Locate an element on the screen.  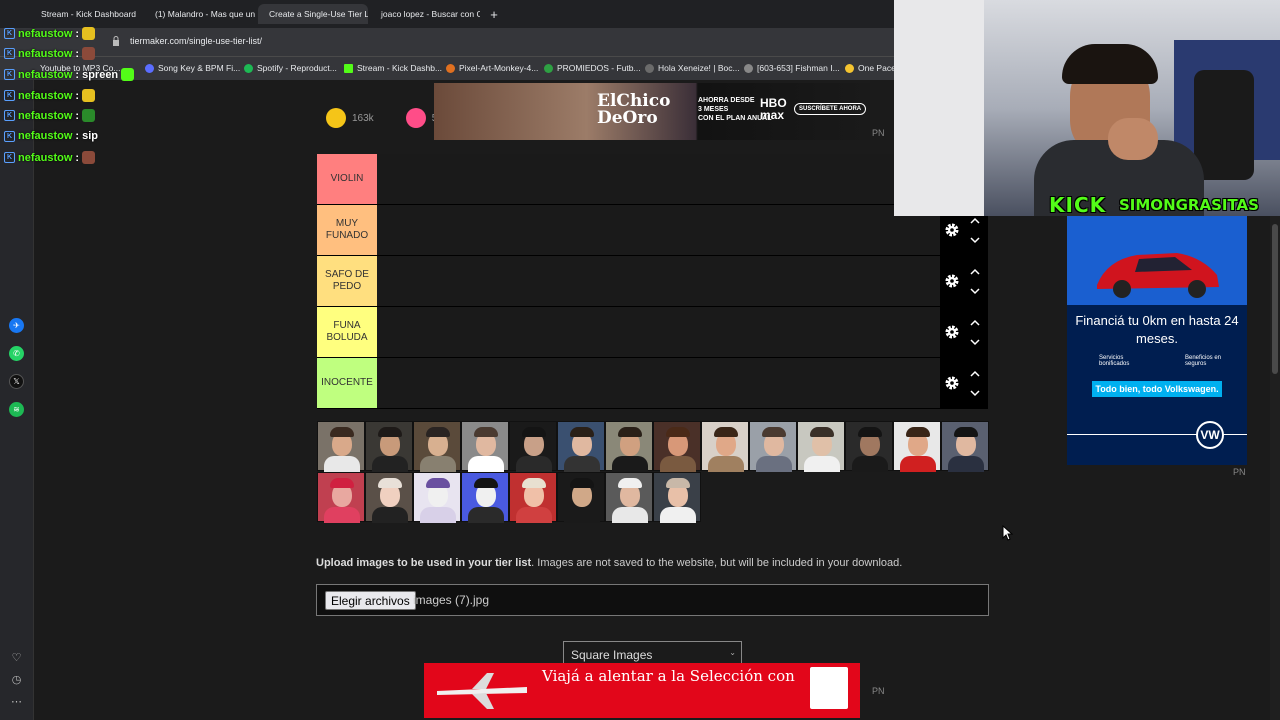
tier-label: INOCENTE is located at coordinates (347, 383).